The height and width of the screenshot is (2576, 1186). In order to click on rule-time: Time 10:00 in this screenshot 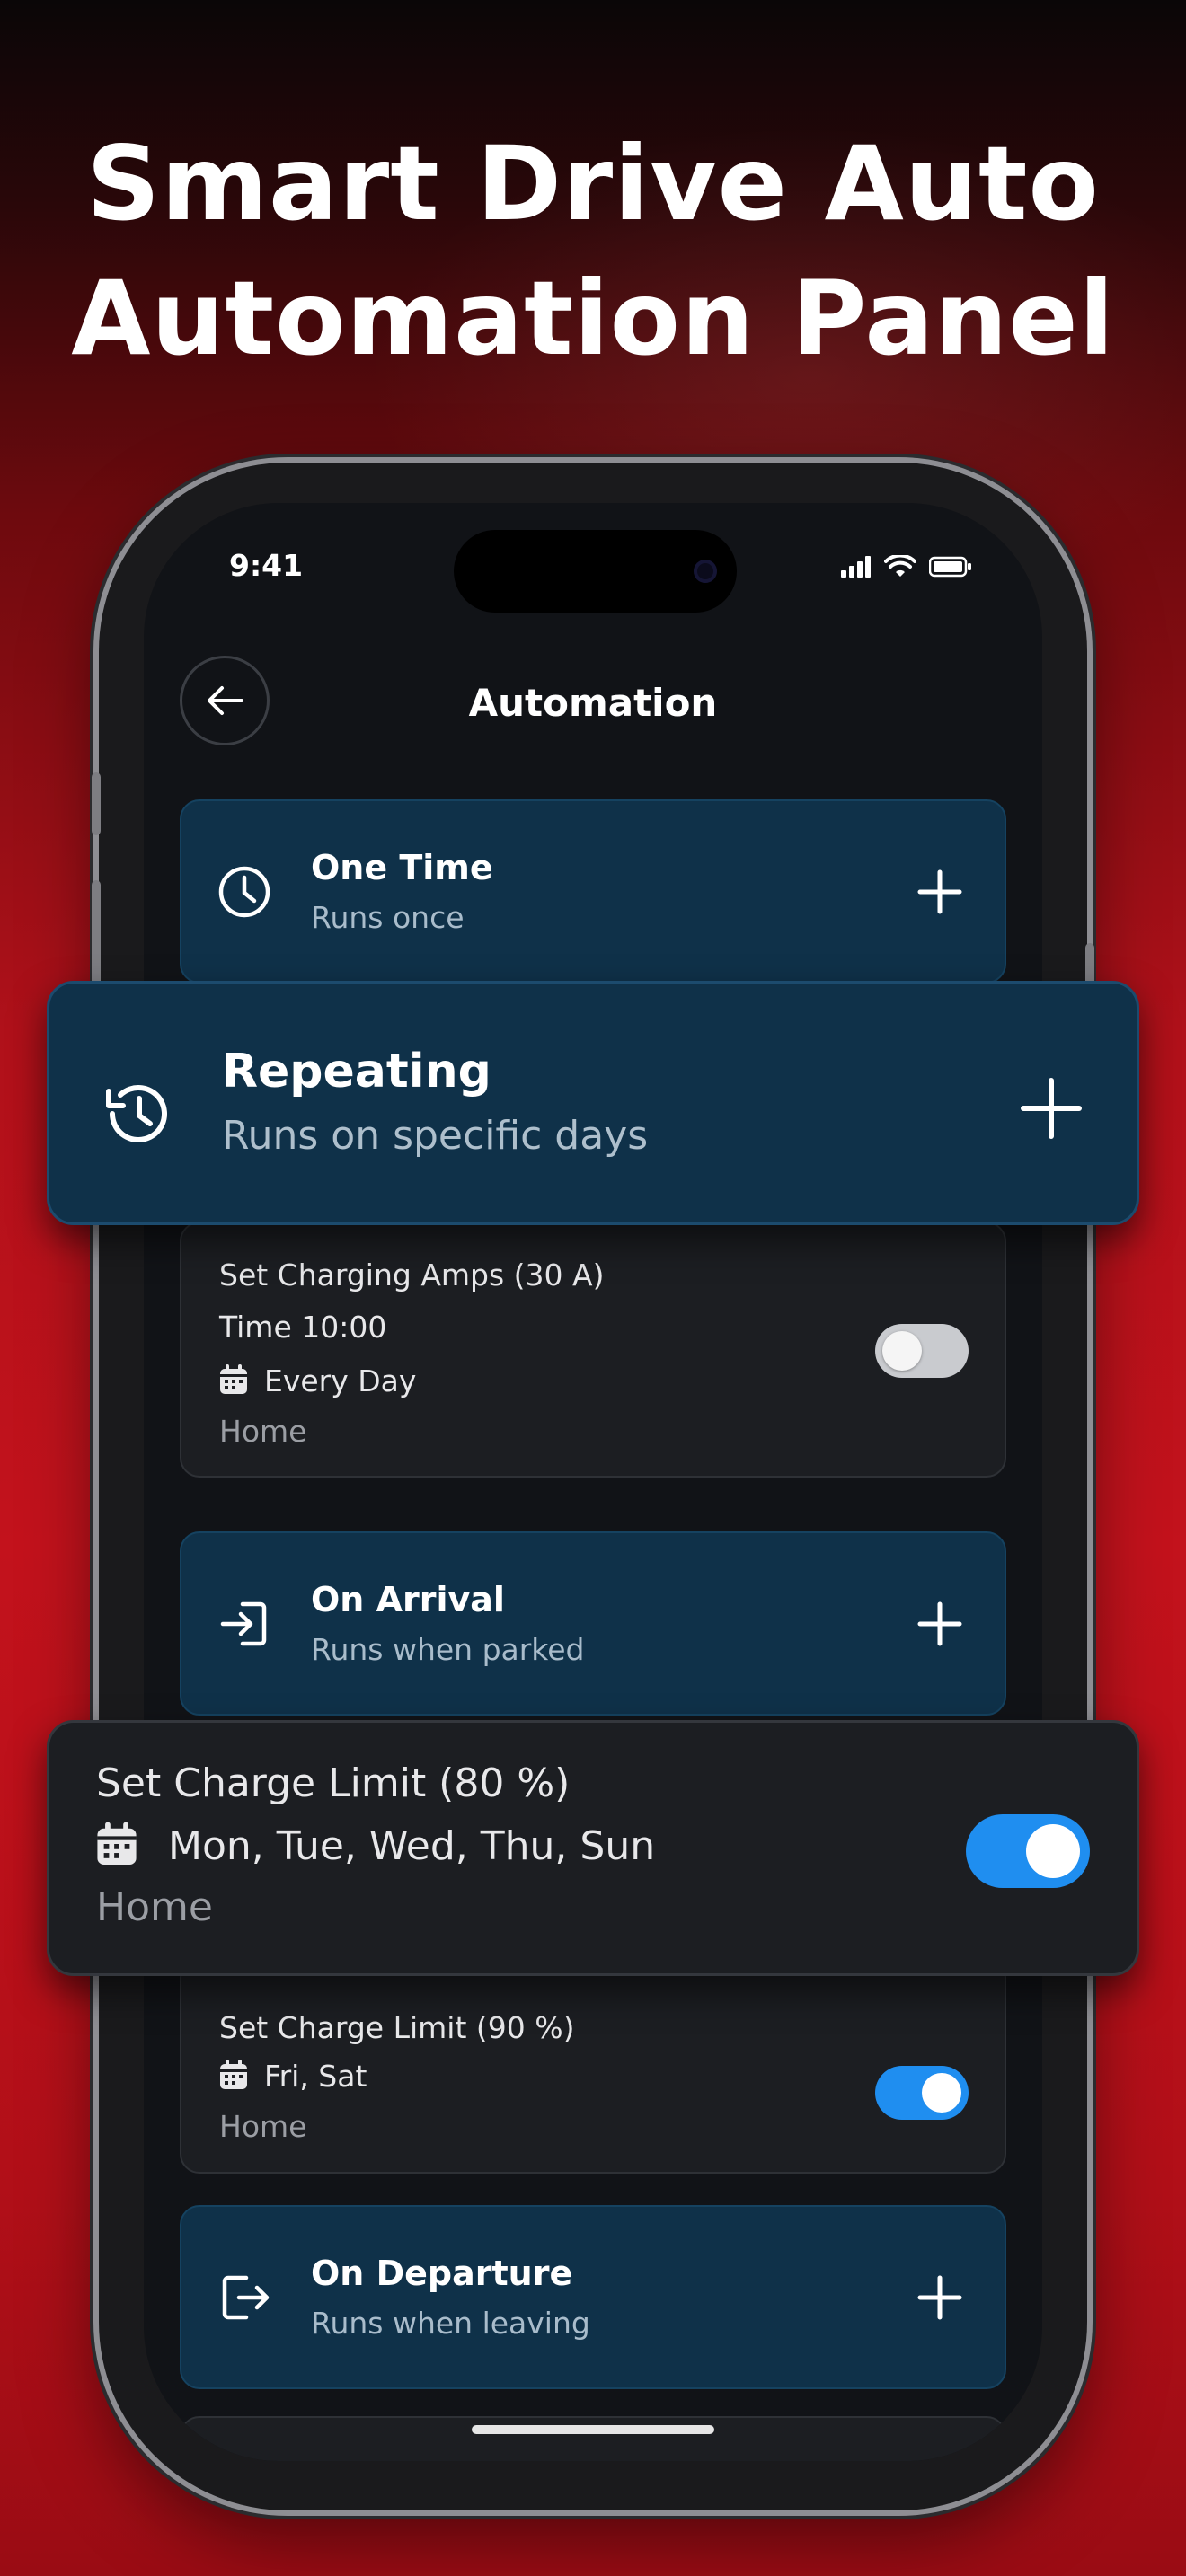, I will do `click(303, 1327)`.